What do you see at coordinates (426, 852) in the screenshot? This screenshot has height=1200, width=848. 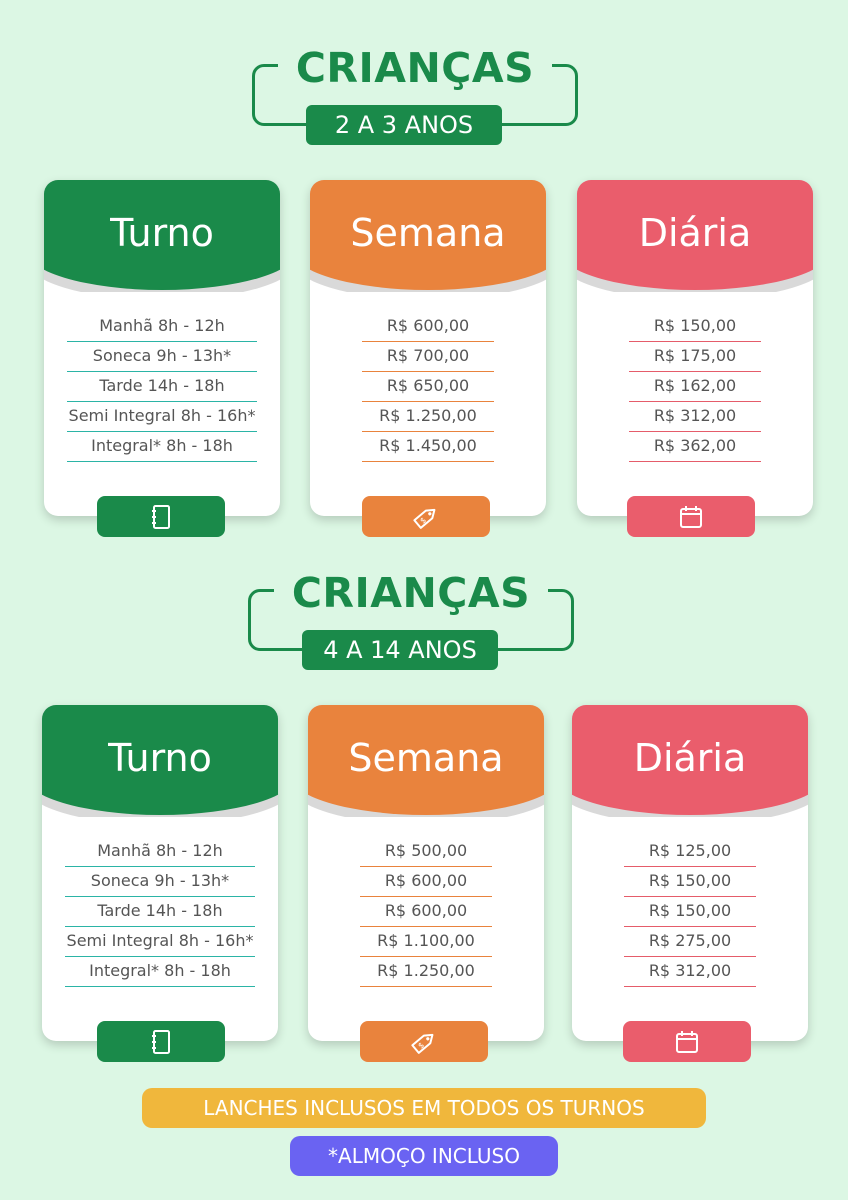 I see `list-item: R$ 500,00` at bounding box center [426, 852].